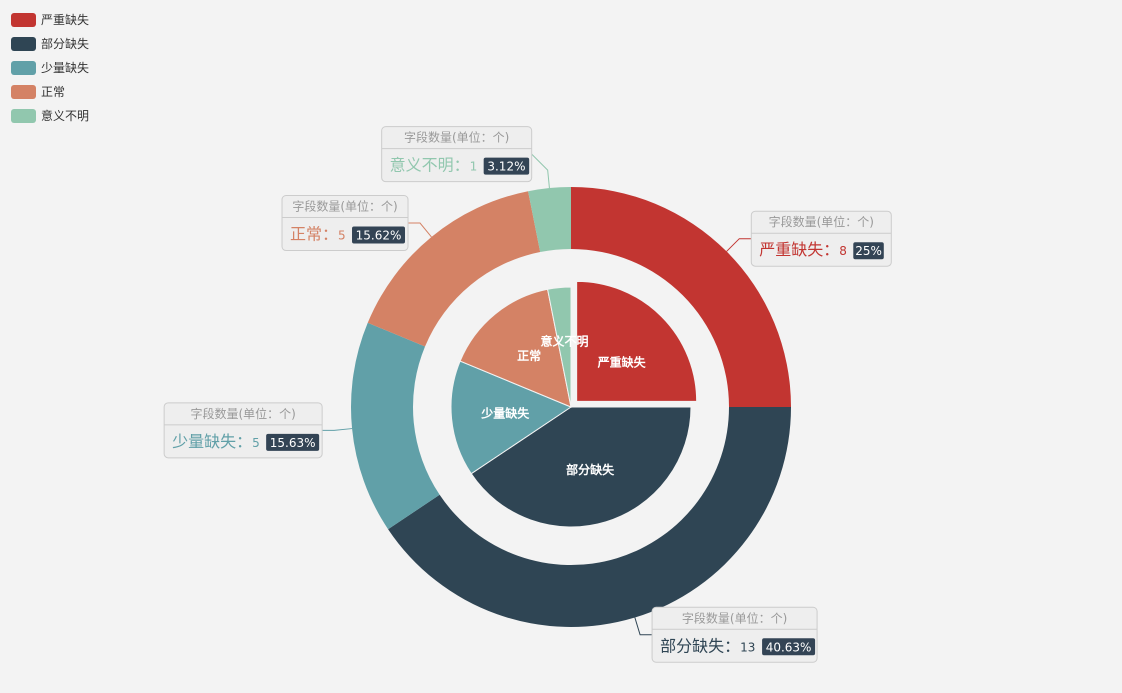 The width and height of the screenshot is (1122, 693). I want to click on callout-name-unclear: 意义不明：, so click(430, 165).